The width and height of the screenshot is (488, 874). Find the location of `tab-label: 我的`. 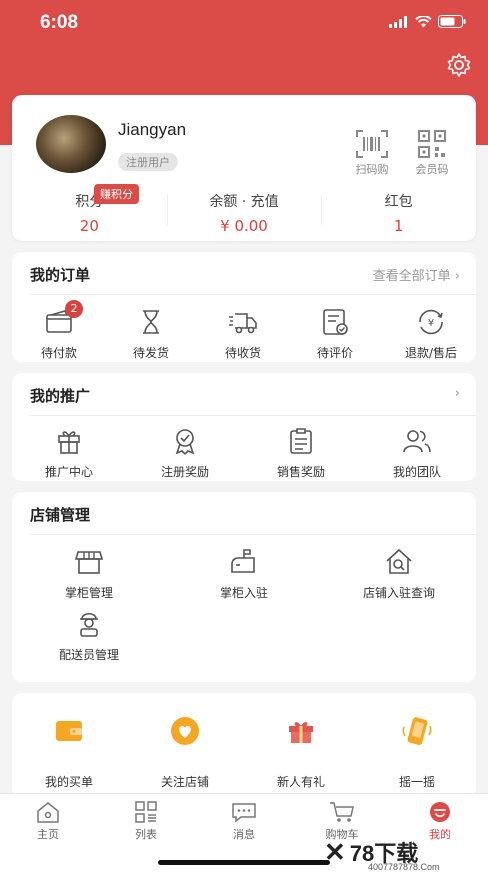

tab-label: 我的 is located at coordinates (440, 834).